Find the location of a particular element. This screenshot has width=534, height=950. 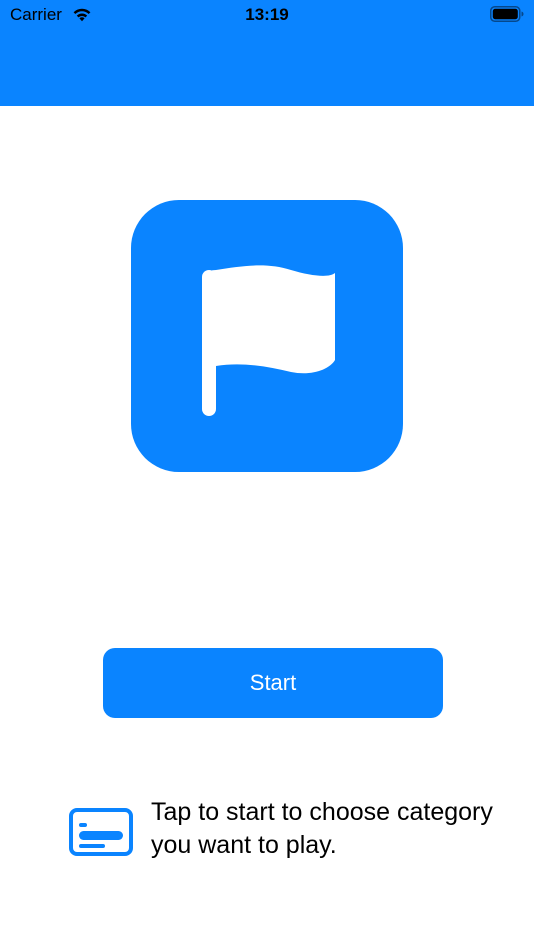

app-logo-tile is located at coordinates (267, 336).